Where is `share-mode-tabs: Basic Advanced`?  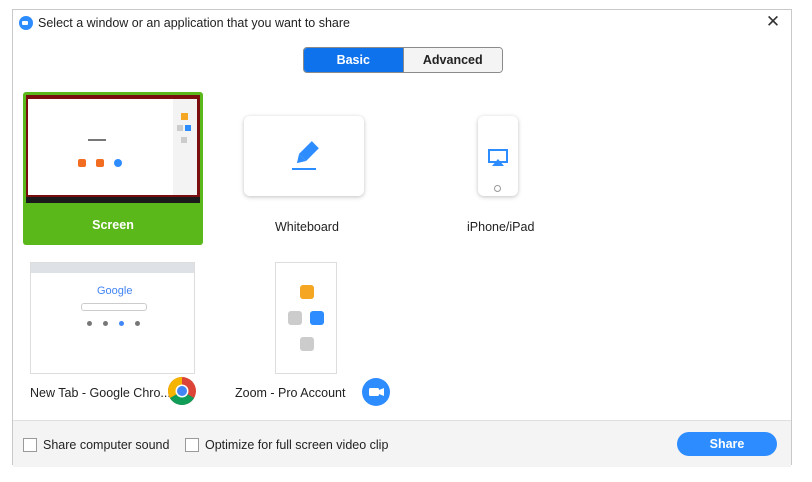 share-mode-tabs: Basic Advanced is located at coordinates (403, 60).